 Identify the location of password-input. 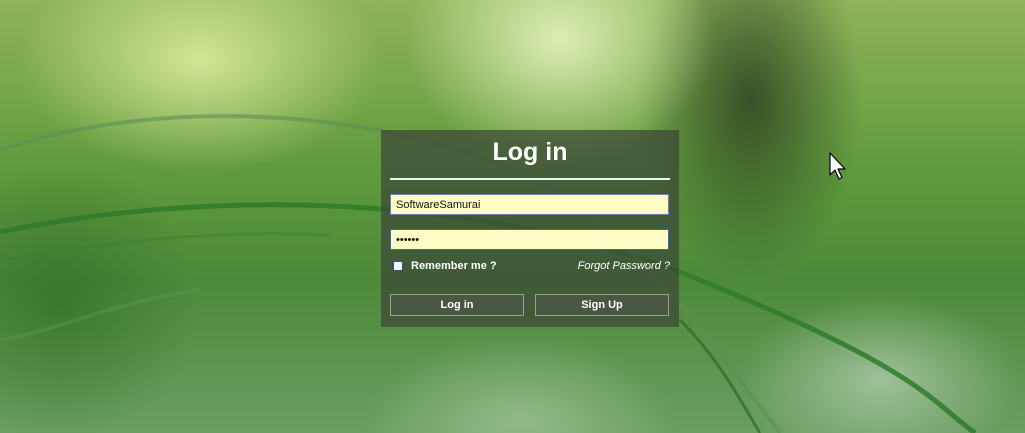
(529, 239).